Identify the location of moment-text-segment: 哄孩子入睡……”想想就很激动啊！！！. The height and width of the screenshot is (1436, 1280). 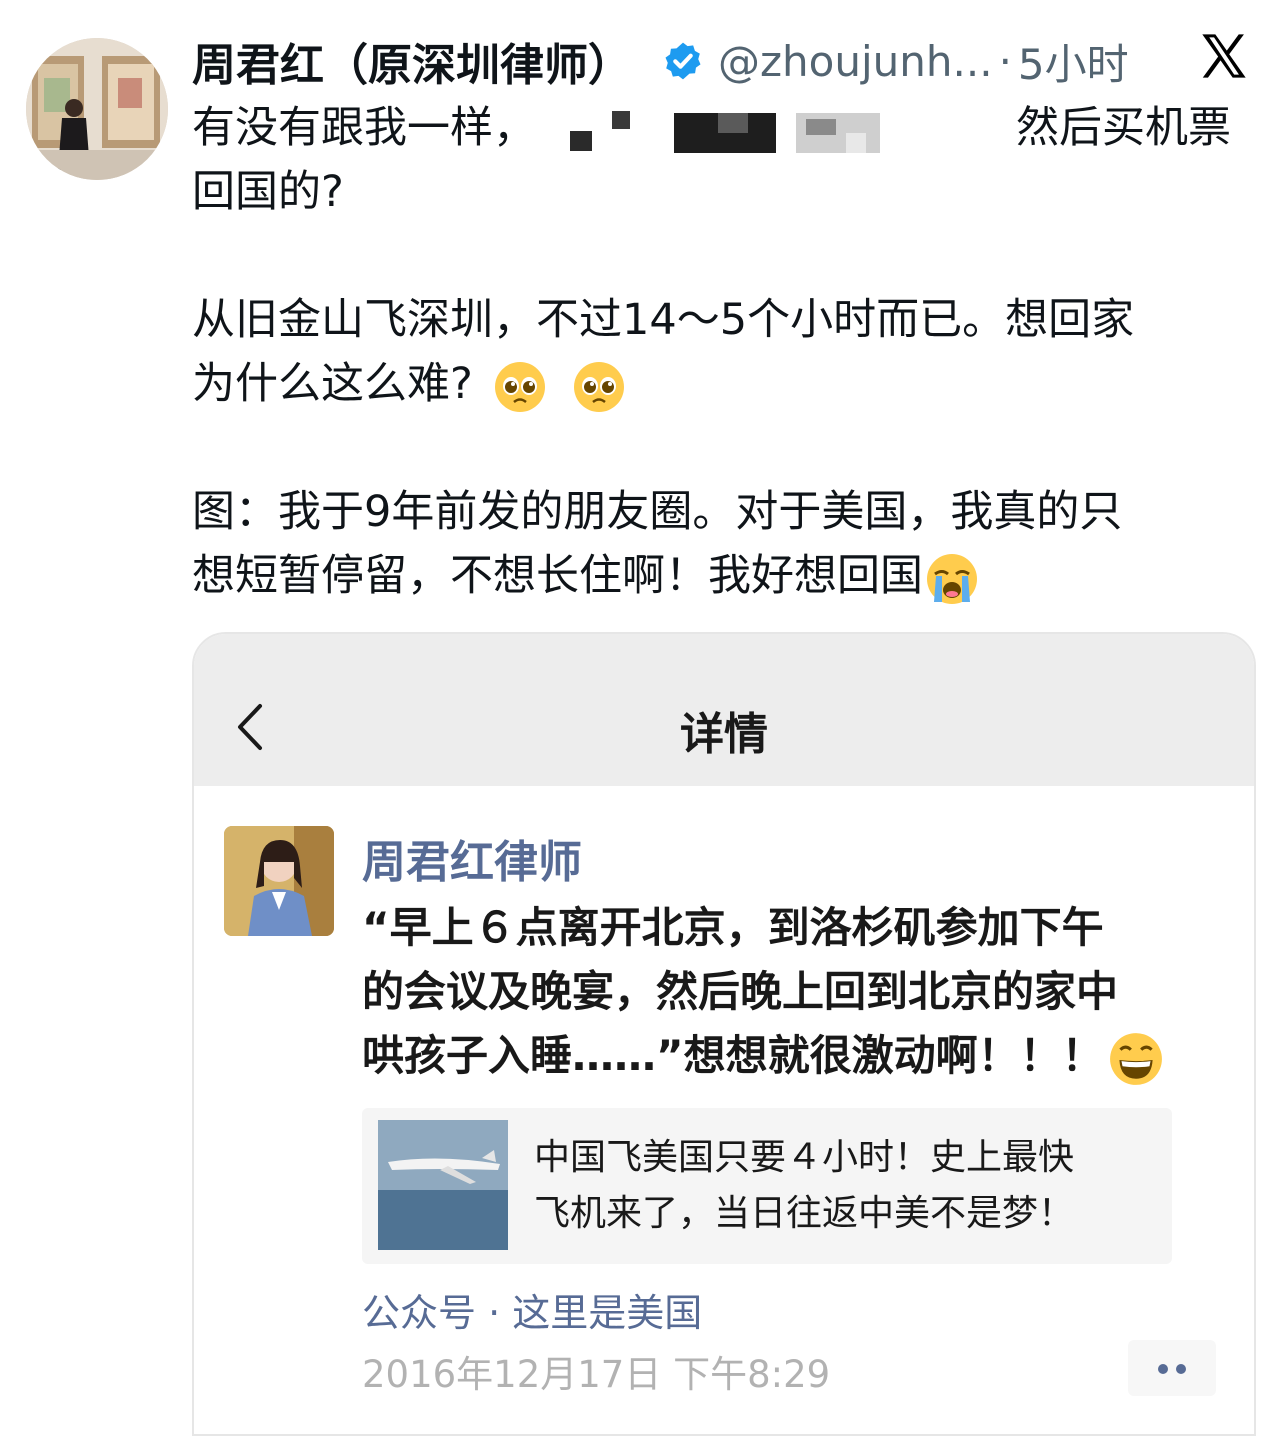
(733, 1055).